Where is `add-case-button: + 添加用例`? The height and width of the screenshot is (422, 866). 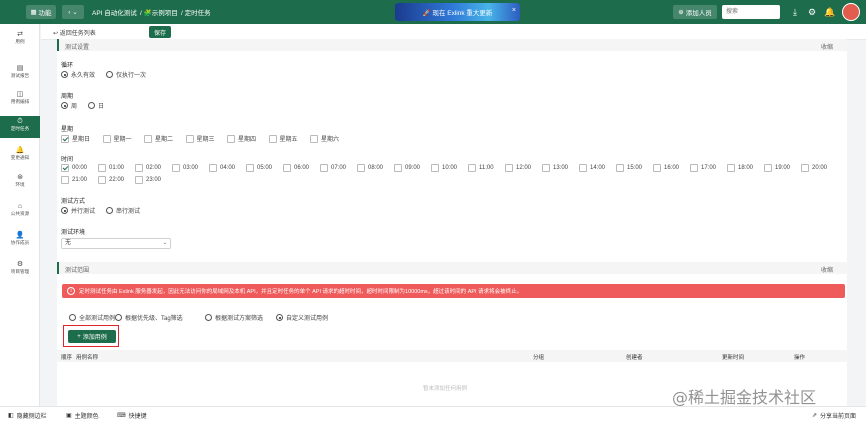
add-case-button: + 添加用例 is located at coordinates (92, 336).